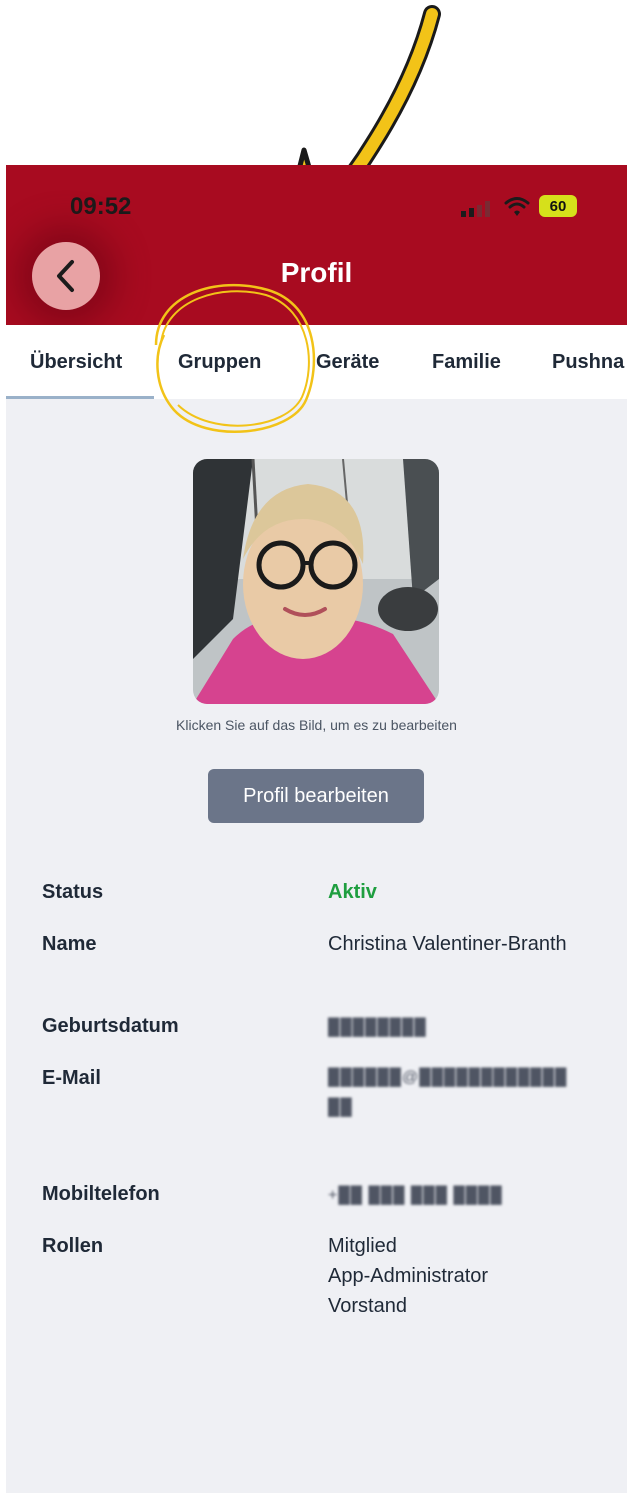  I want to click on tab-uebersicht: Übersicht, so click(76, 362).